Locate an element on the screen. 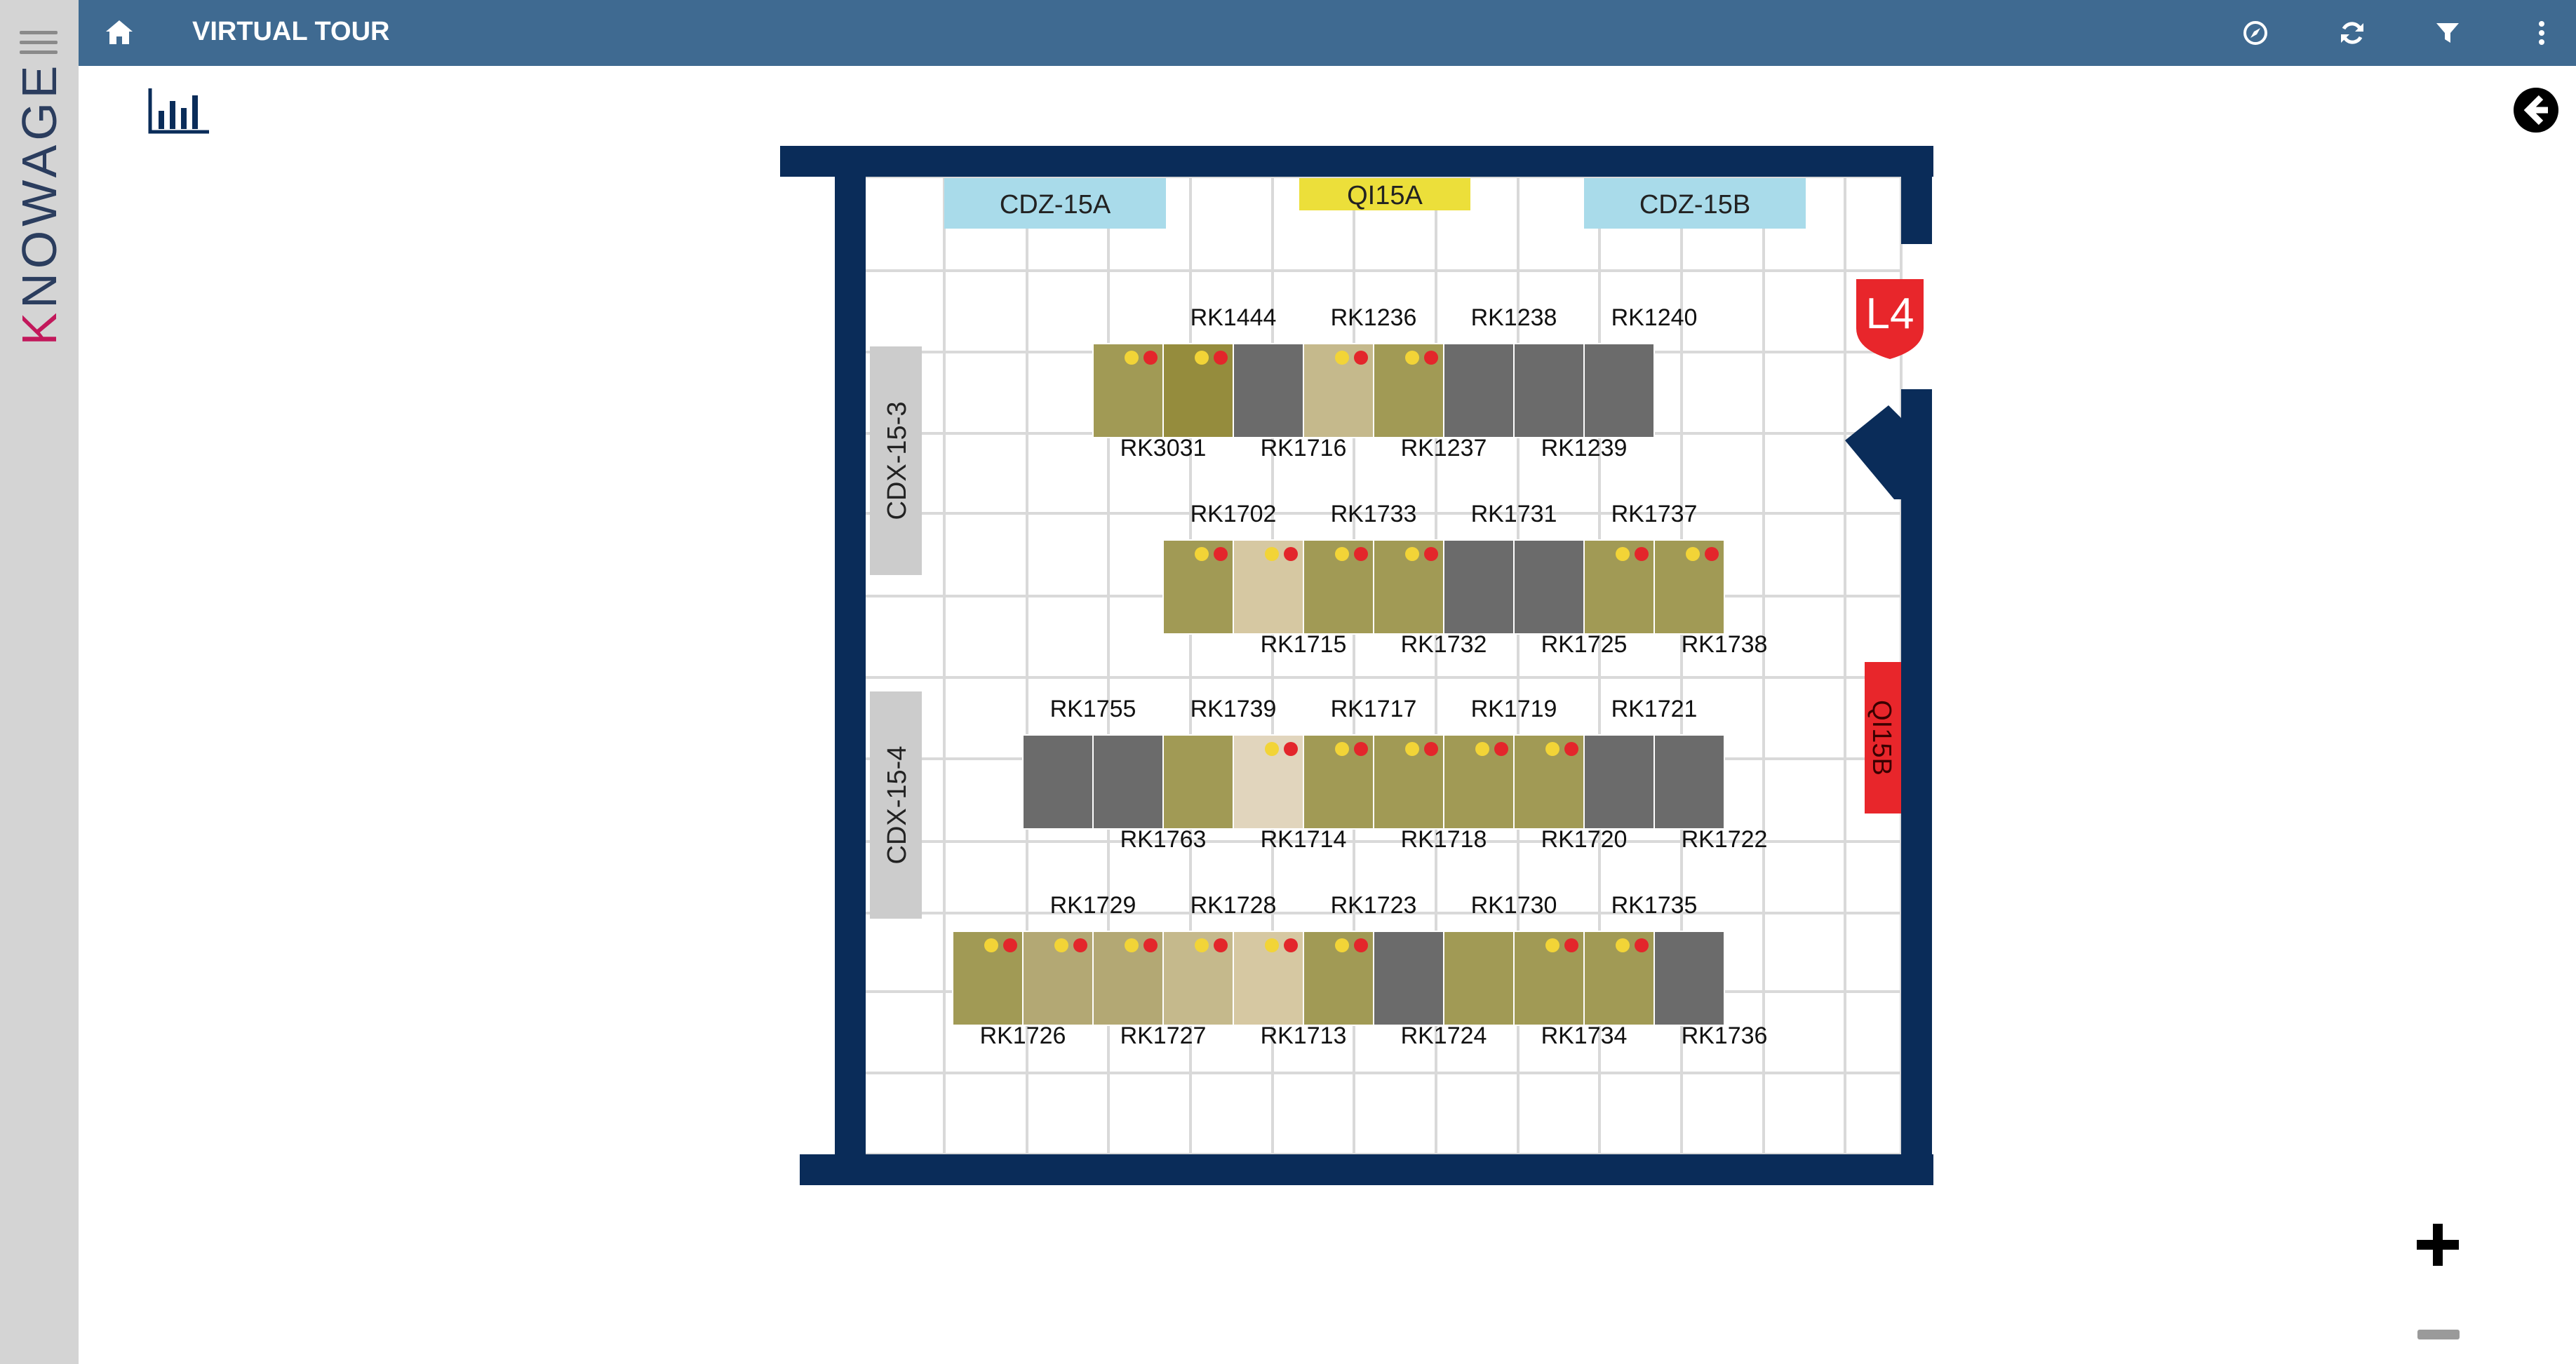 Image resolution: width=2576 pixels, height=1364 pixels. rack-label: RK1763 is located at coordinates (1164, 839).